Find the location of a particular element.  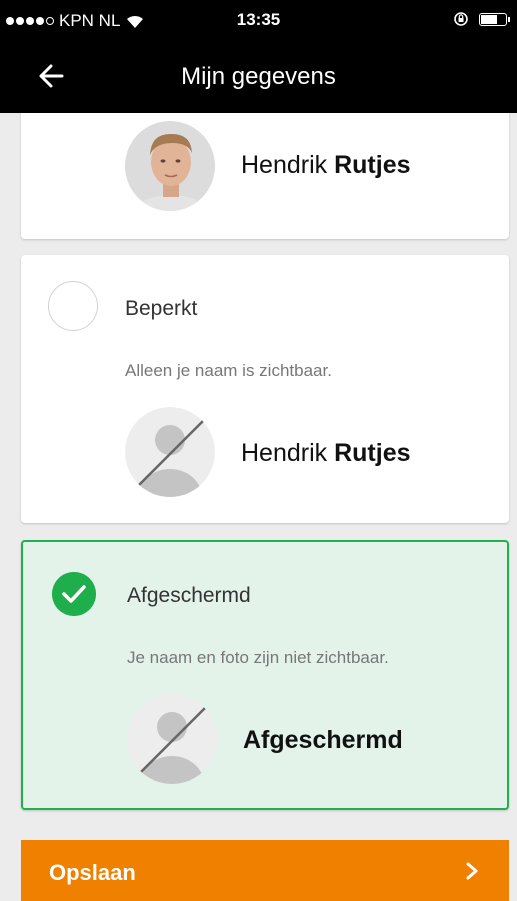

status-time: 13:35 is located at coordinates (258, 19).